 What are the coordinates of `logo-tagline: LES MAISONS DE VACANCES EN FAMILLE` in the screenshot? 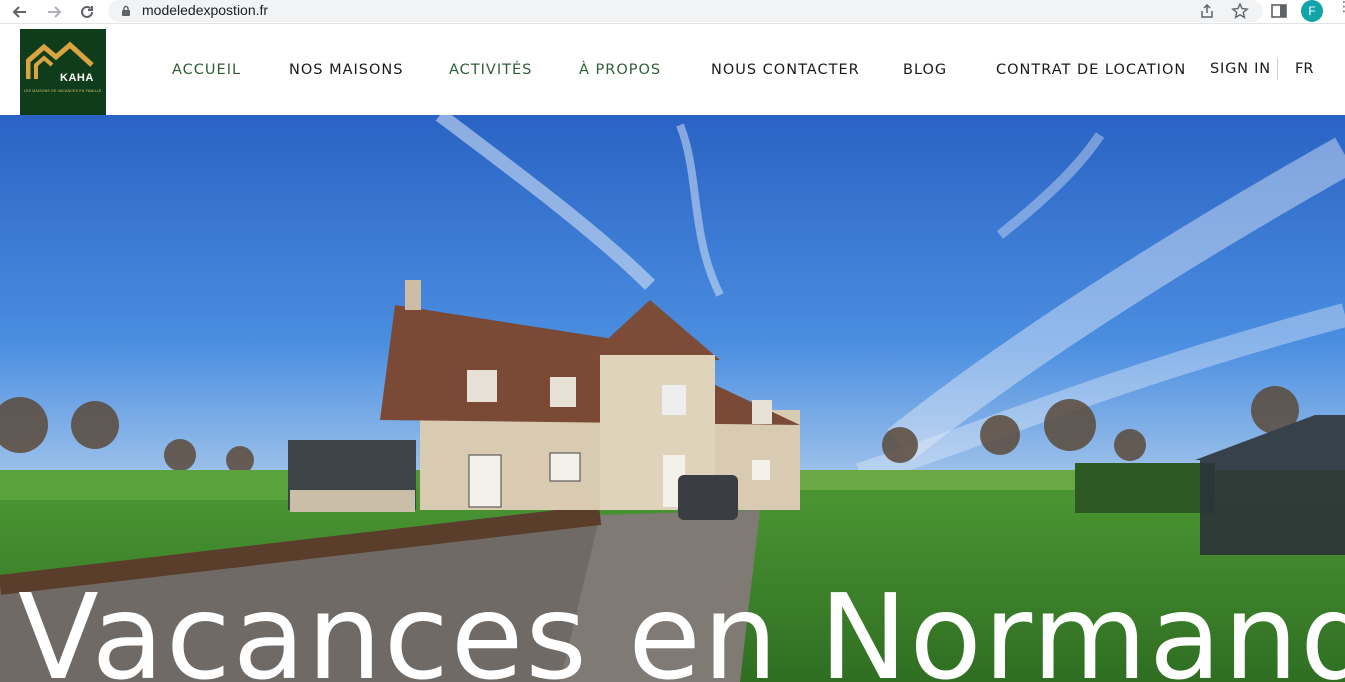 It's located at (63, 91).